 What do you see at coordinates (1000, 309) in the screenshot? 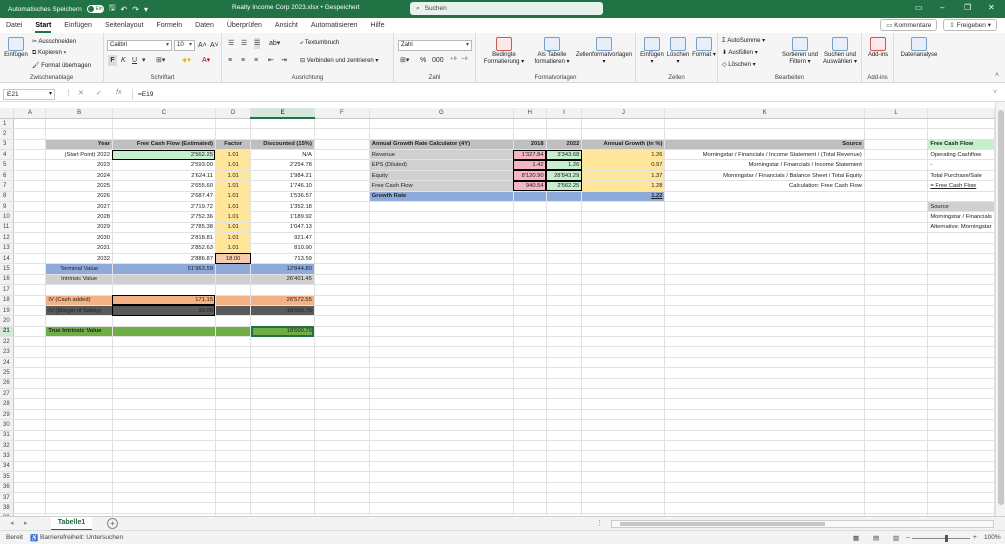
I see `vertical-scrollbar` at bounding box center [1000, 309].